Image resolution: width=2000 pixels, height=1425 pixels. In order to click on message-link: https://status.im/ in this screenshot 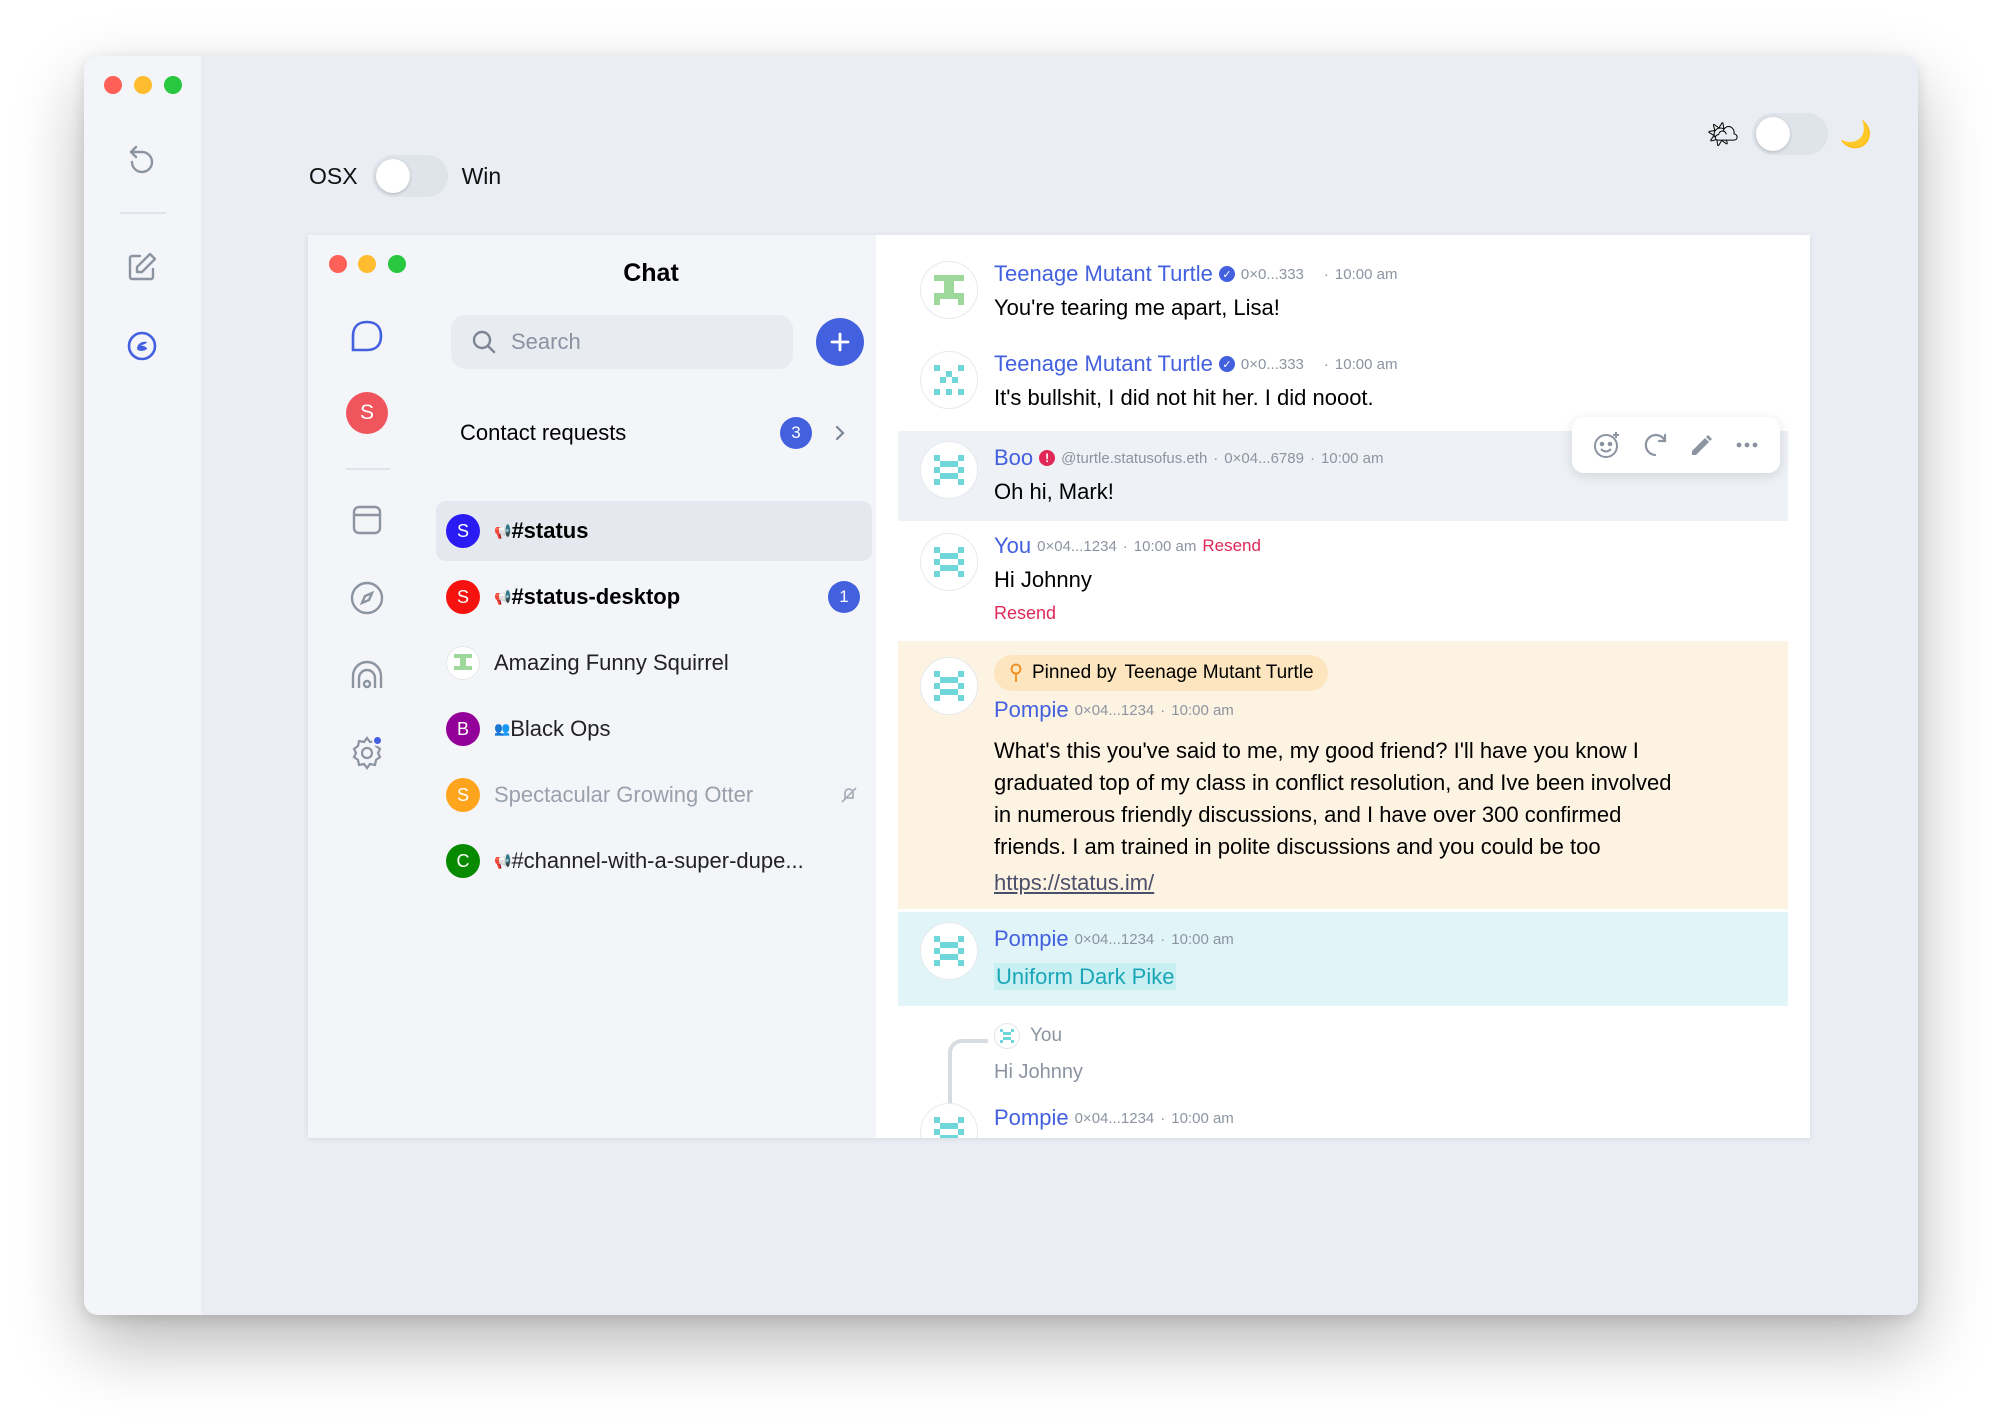, I will do `click(1074, 882)`.